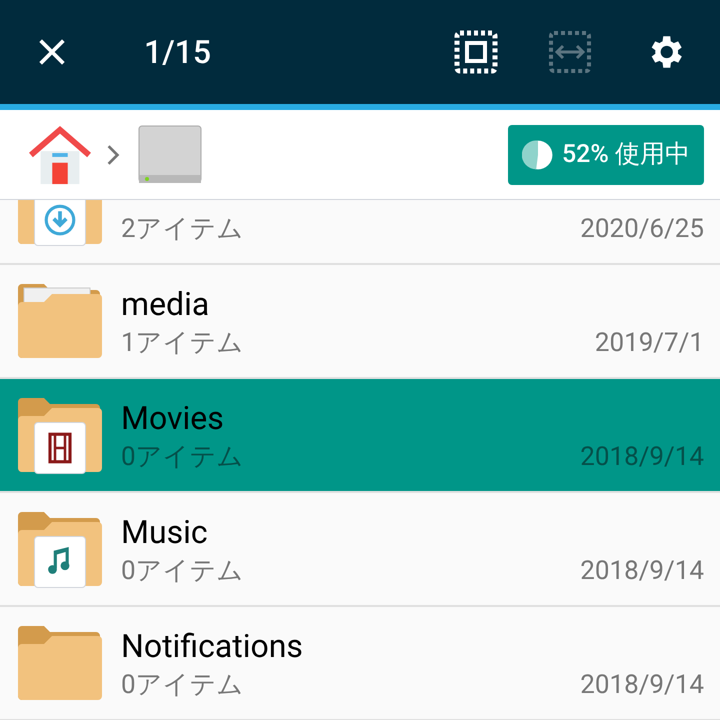 The height and width of the screenshot is (720, 720). What do you see at coordinates (60, 448) in the screenshot?
I see `film-icon` at bounding box center [60, 448].